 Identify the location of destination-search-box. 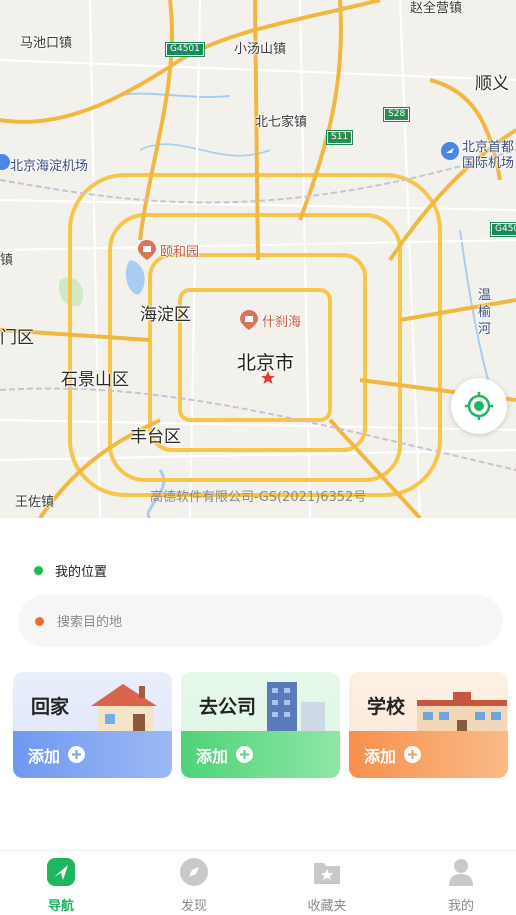
(260, 622).